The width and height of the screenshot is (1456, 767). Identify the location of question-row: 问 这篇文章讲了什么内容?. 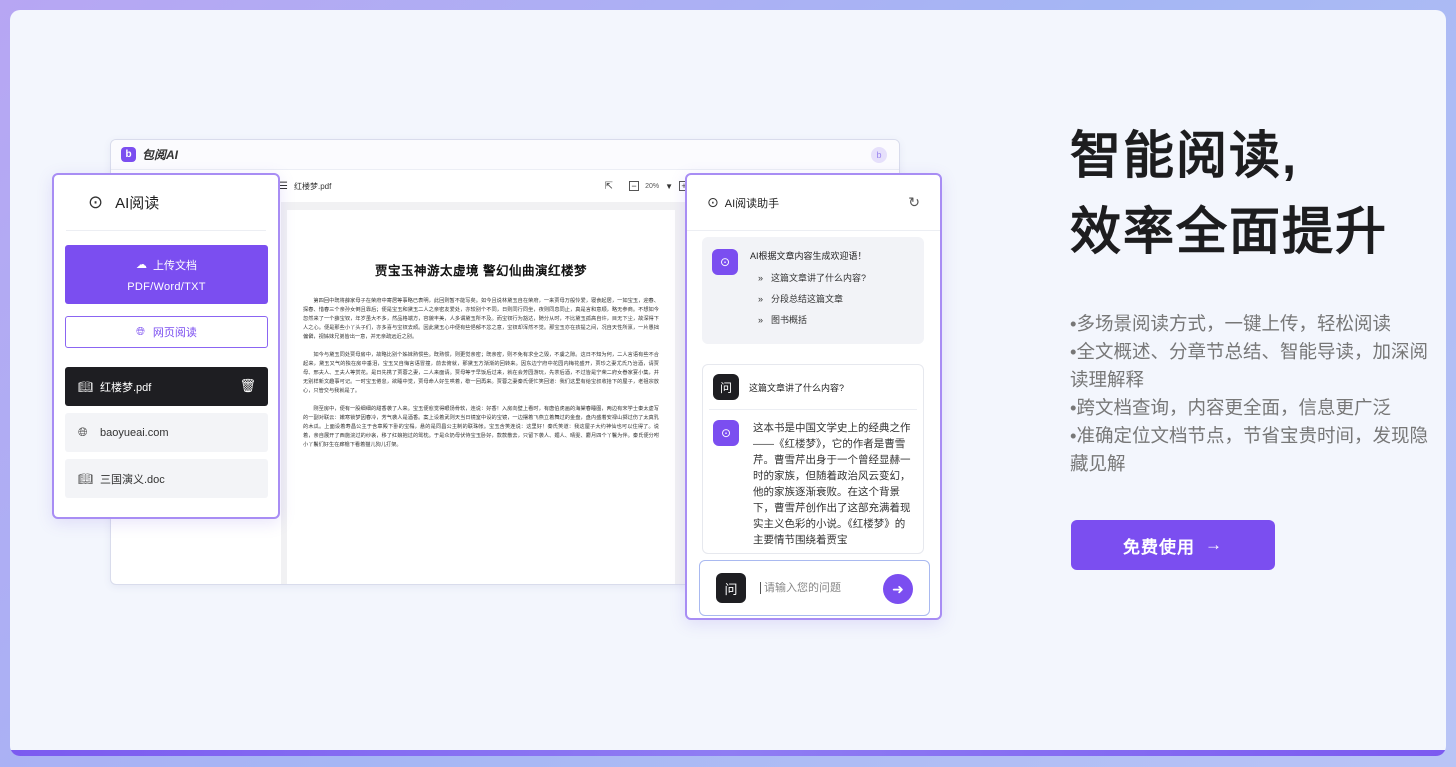
(813, 387).